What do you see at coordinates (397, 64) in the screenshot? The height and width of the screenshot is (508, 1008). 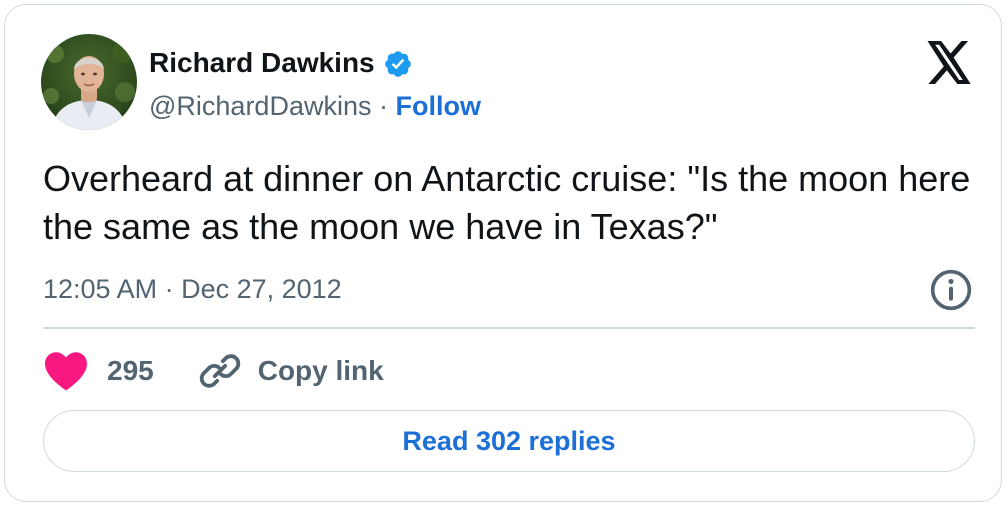 I see `verified-badge-icon` at bounding box center [397, 64].